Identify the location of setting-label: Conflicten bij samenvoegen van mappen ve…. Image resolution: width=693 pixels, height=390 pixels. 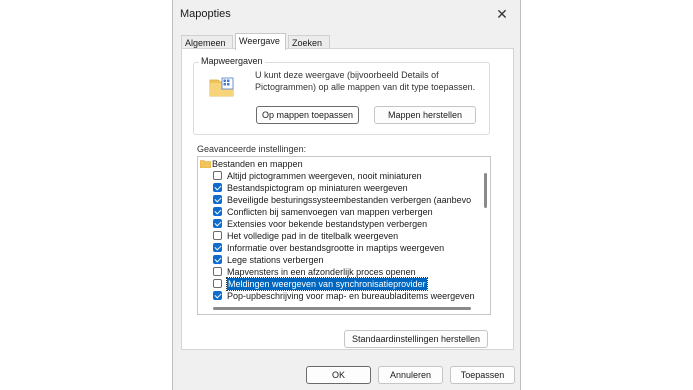
(330, 212).